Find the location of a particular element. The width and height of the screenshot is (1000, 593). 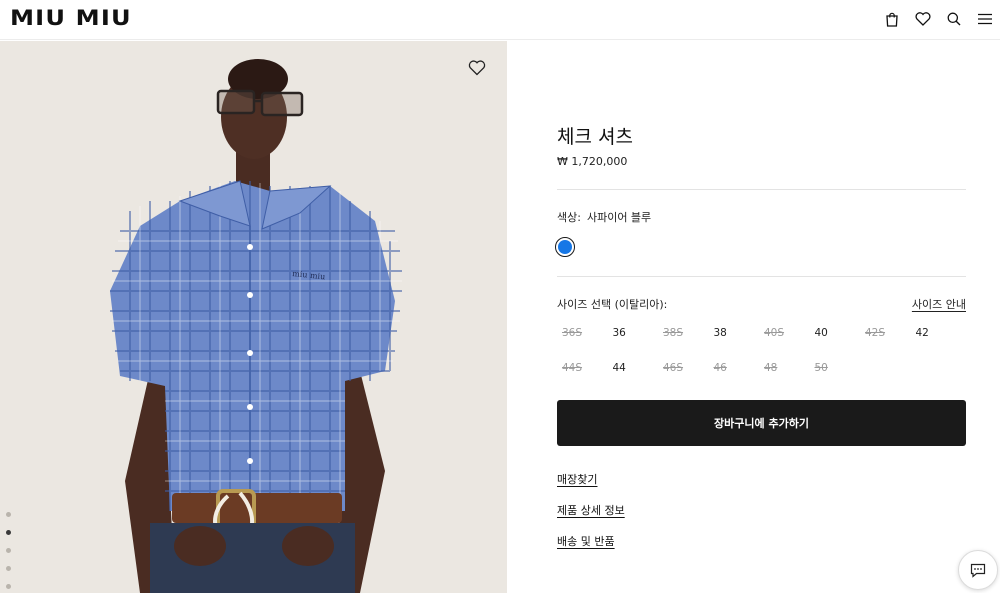

bag-icon is located at coordinates (891, 19).